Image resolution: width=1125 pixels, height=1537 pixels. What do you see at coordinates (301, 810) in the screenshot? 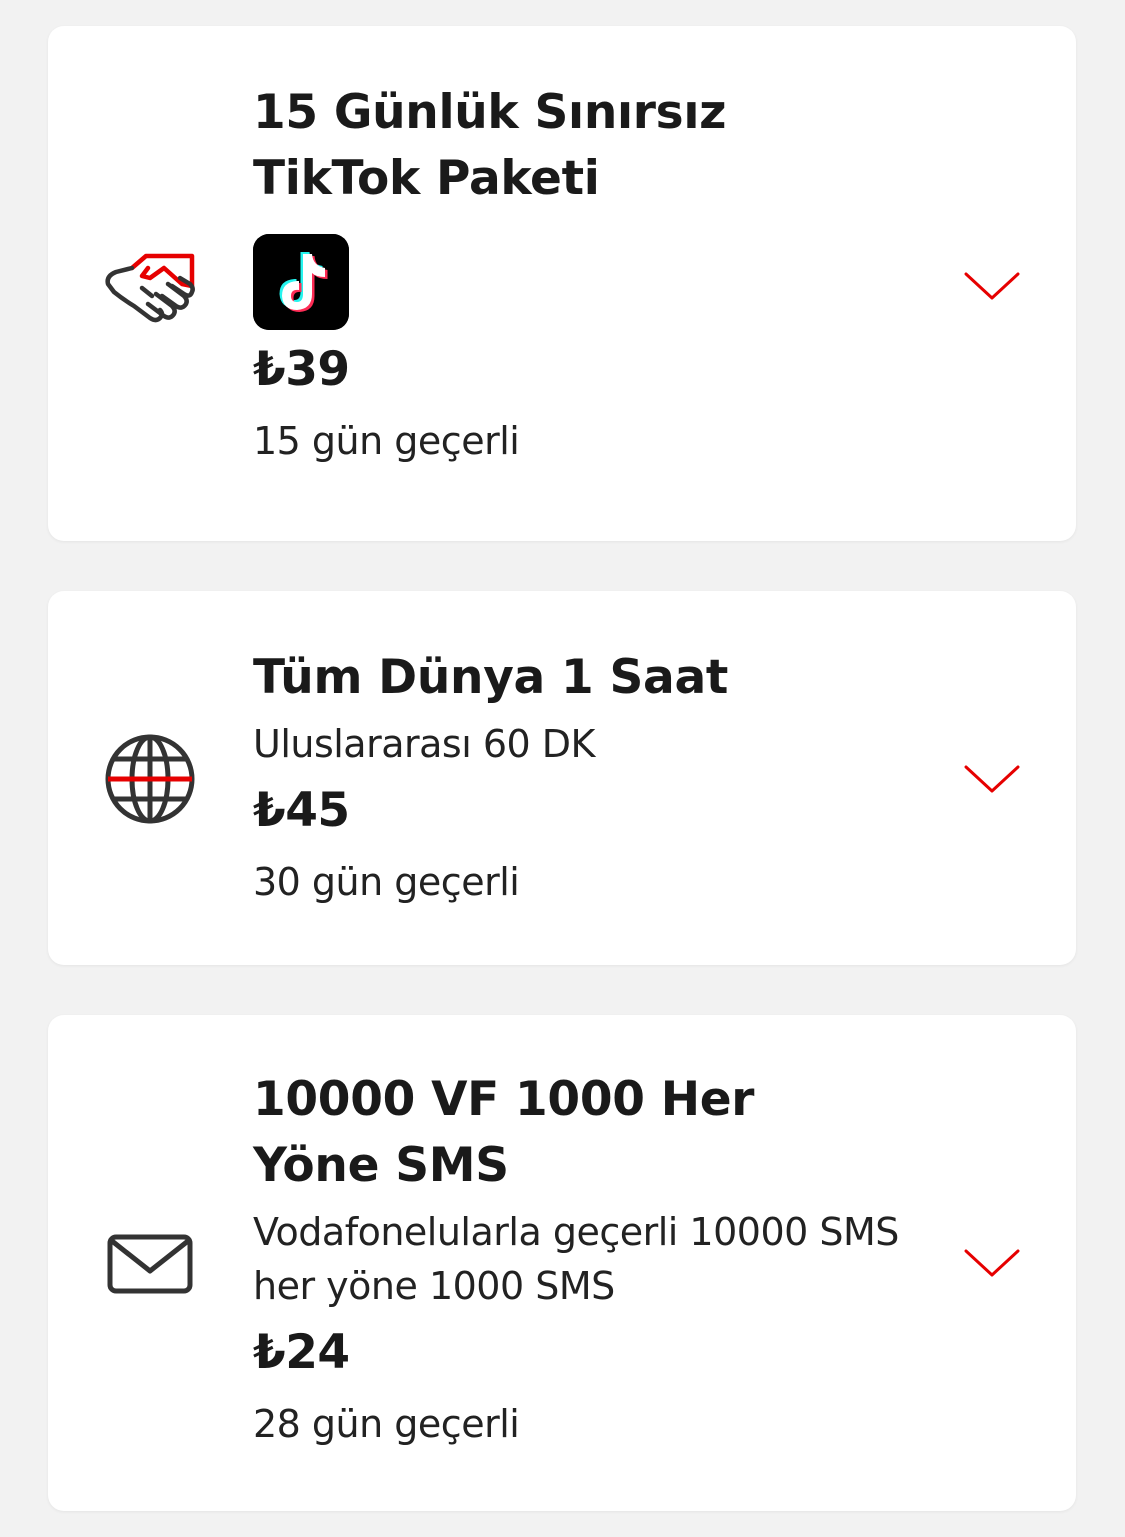
I see `package-price: ₺45` at bounding box center [301, 810].